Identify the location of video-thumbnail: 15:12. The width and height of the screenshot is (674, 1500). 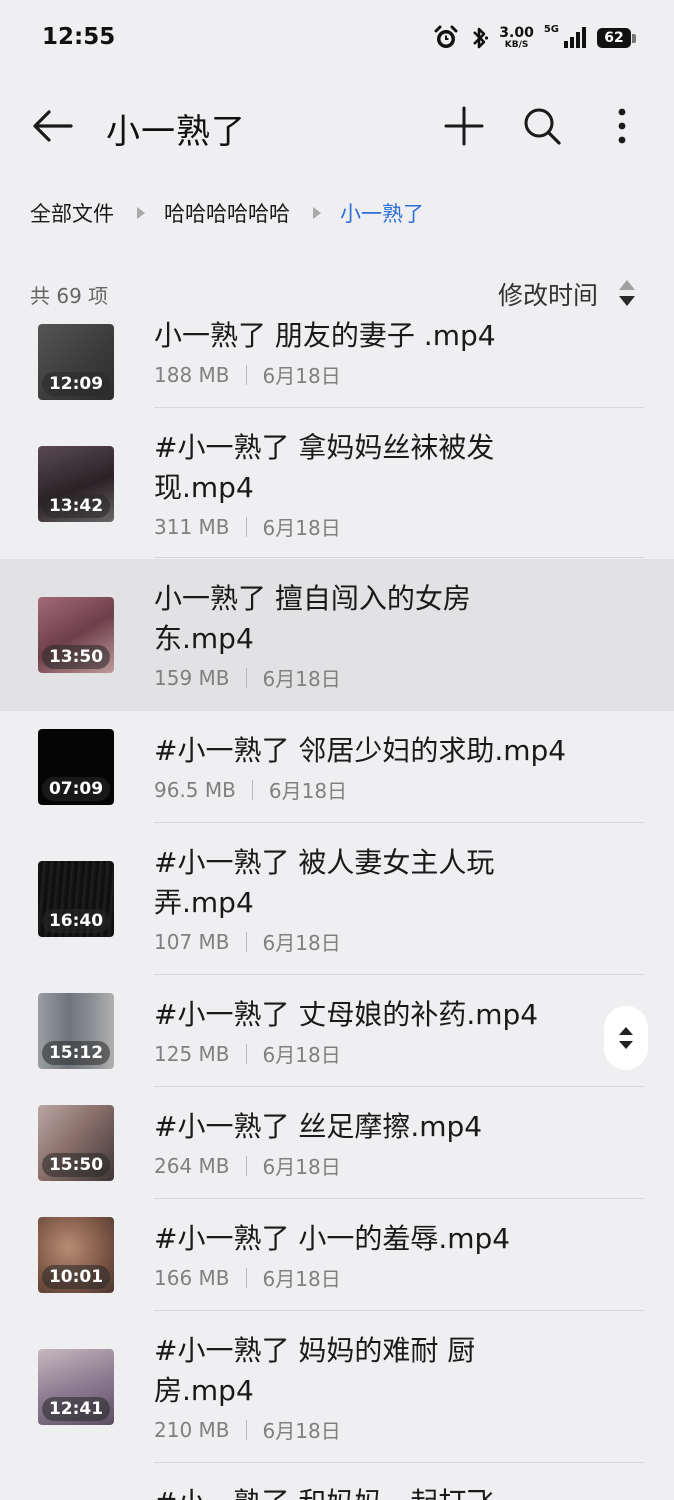
(76, 1031).